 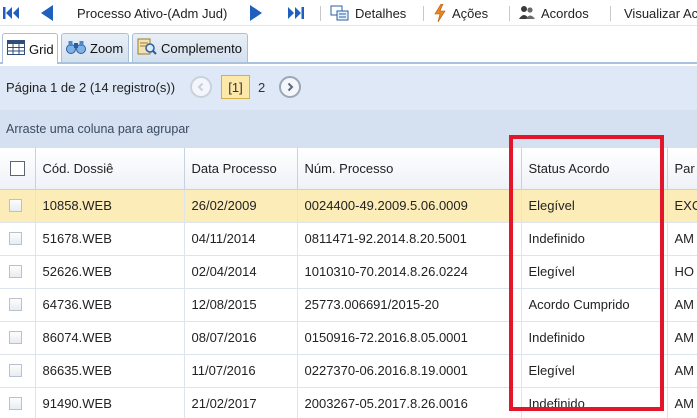 I want to click on tab-zoom-label: Zoom, so click(x=107, y=48).